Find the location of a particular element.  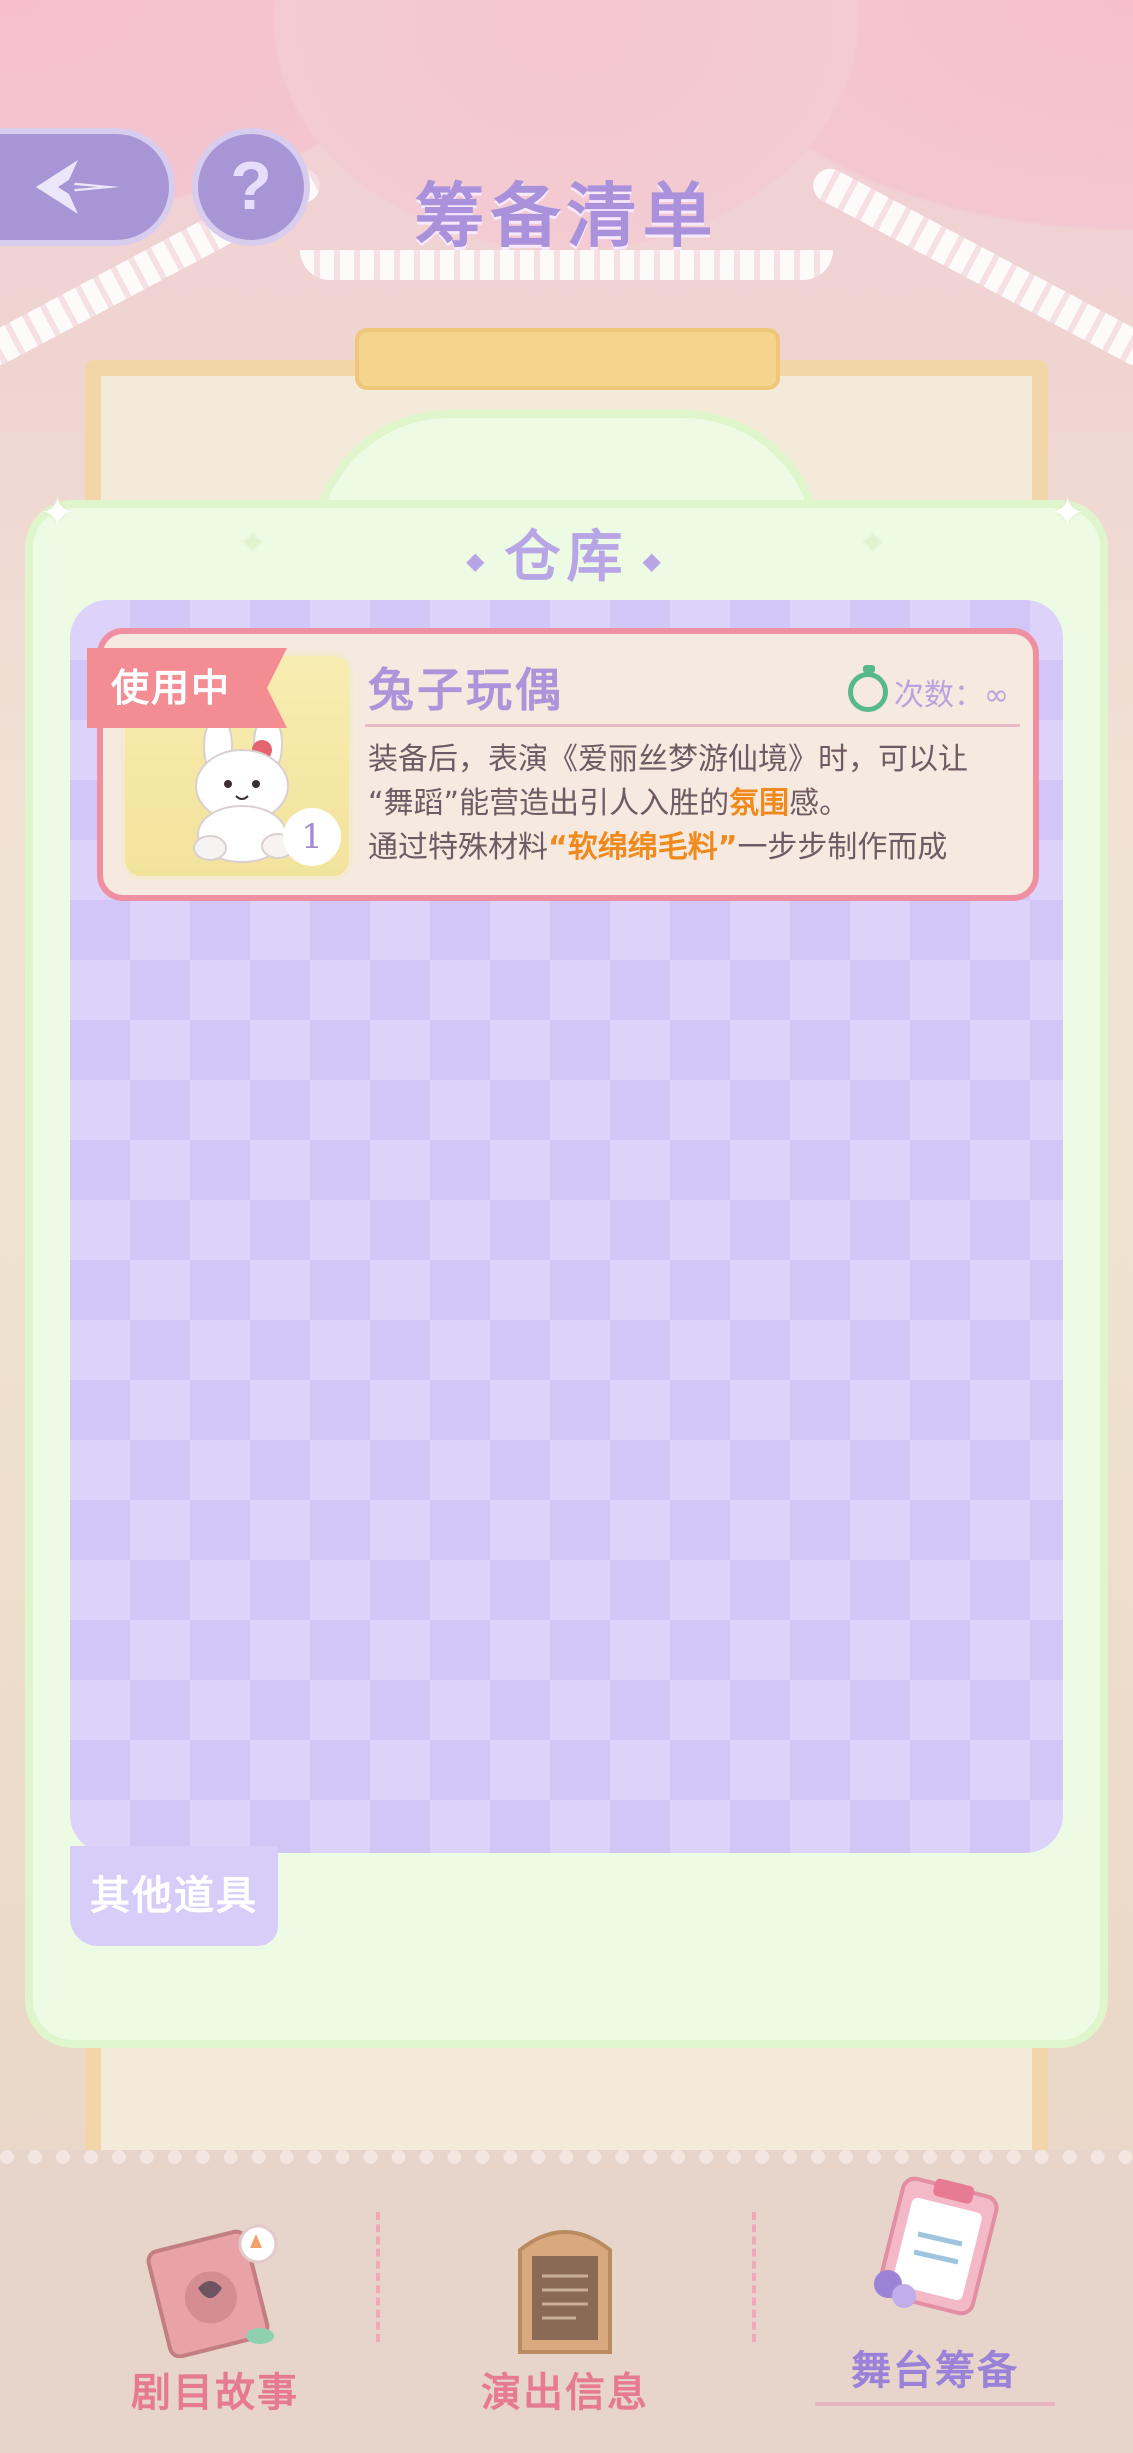

stage-plaque is located at coordinates (567, 359).